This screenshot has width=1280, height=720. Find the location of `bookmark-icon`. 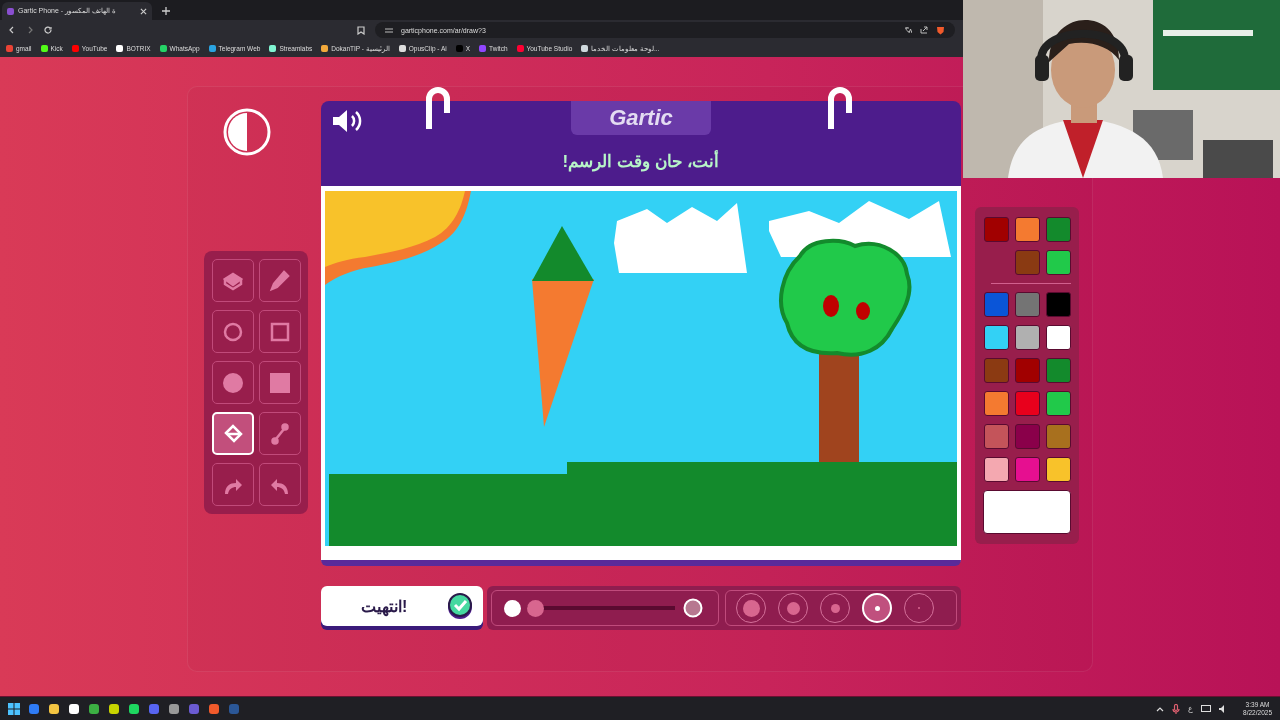

bookmark-icon is located at coordinates (361, 30).